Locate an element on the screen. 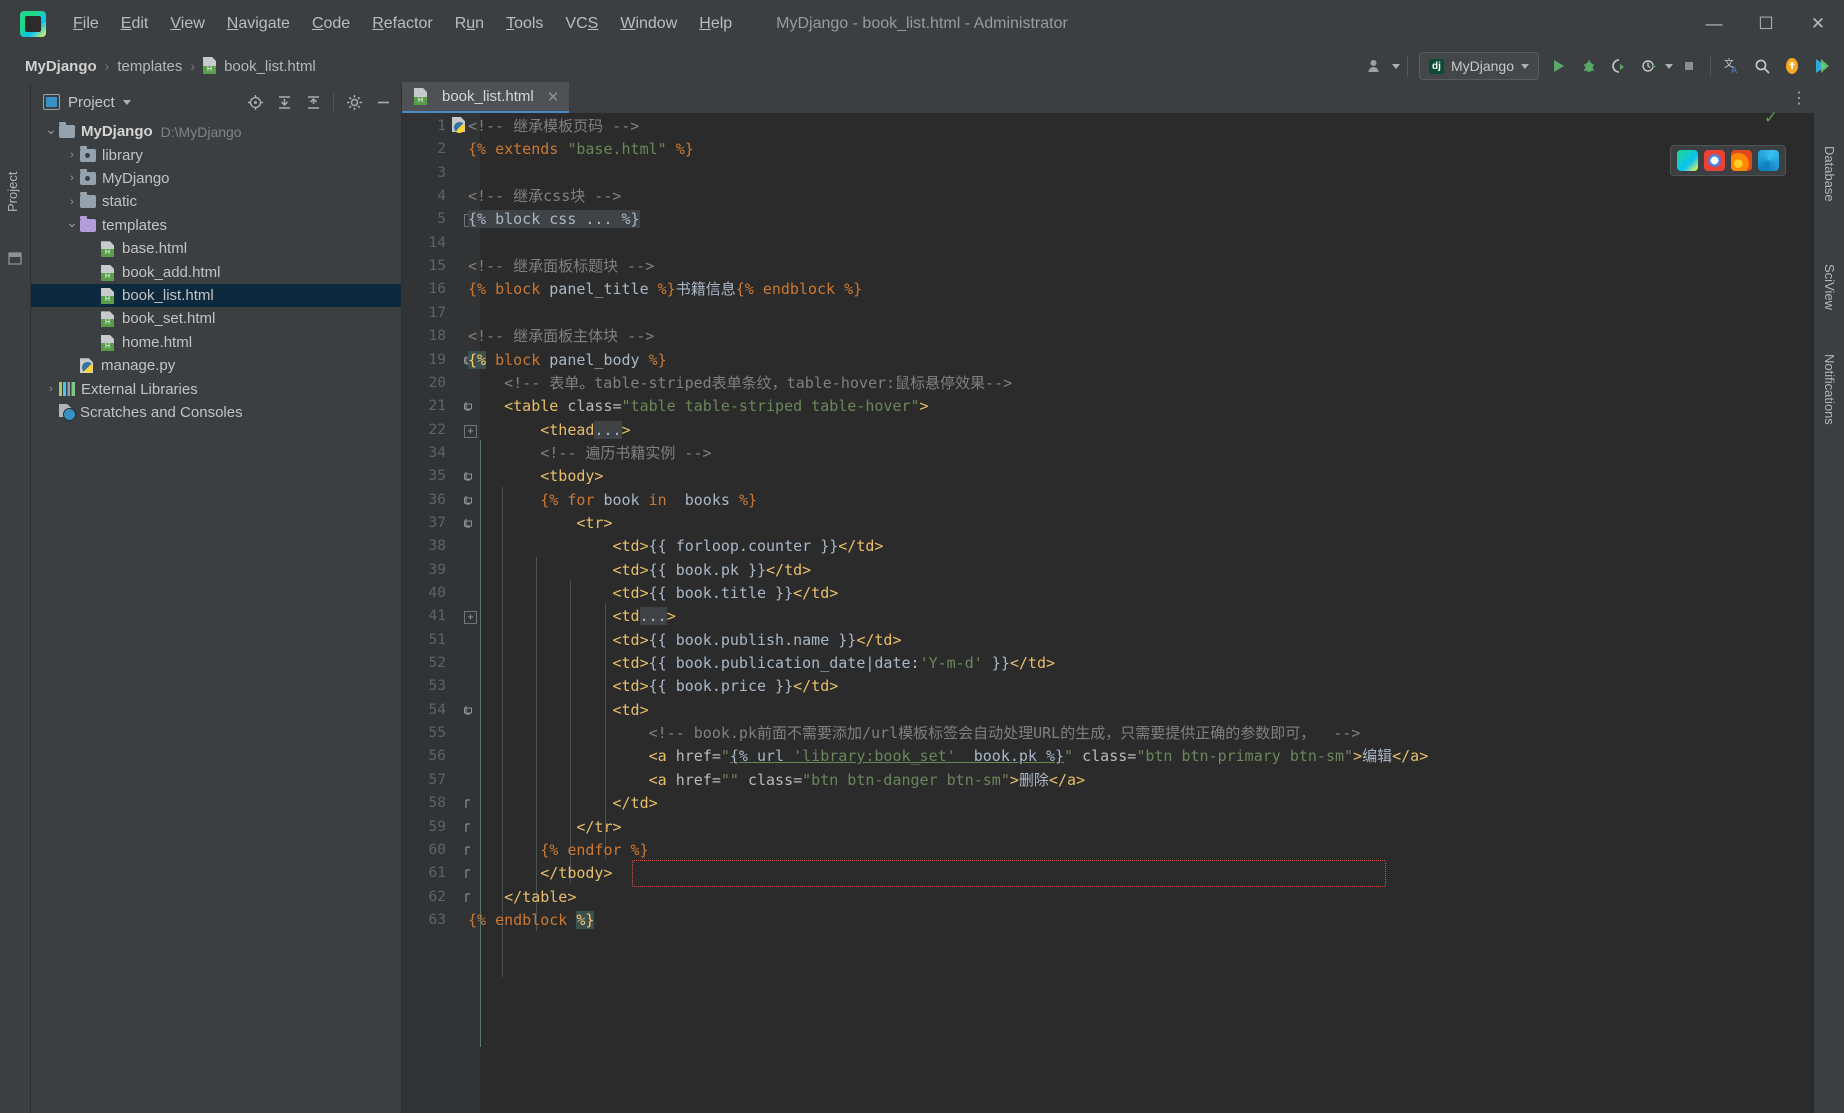 The height and width of the screenshot is (1113, 1844). share-icon is located at coordinates (1822, 66).